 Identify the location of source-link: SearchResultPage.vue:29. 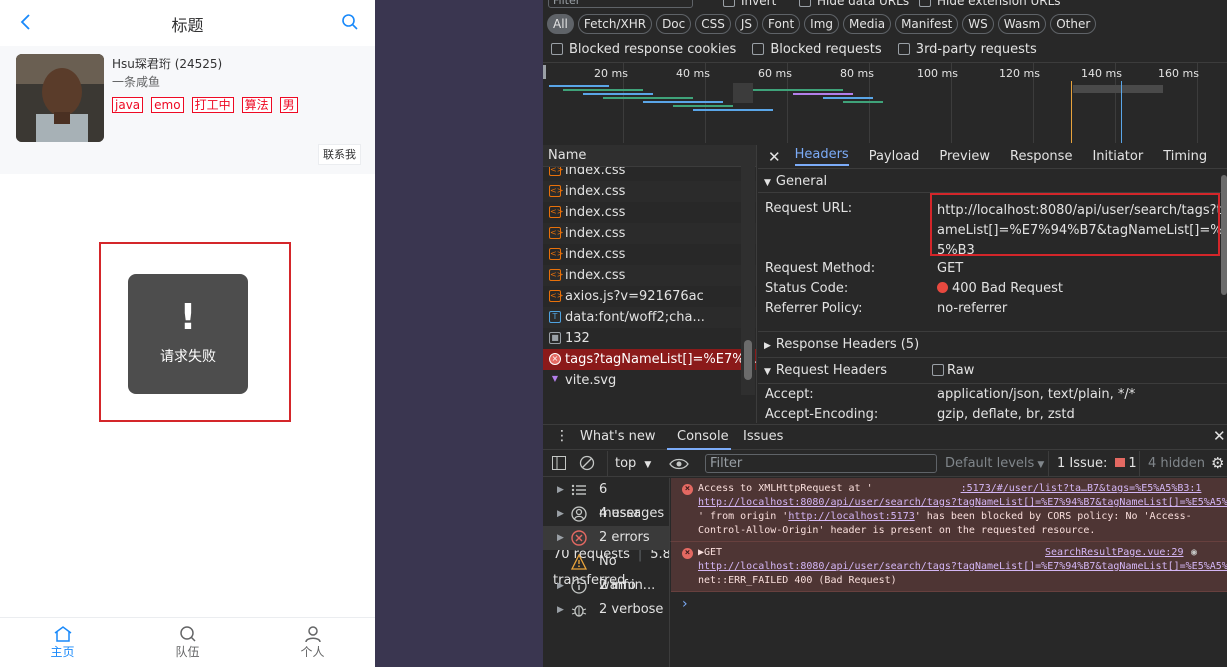
(1114, 553).